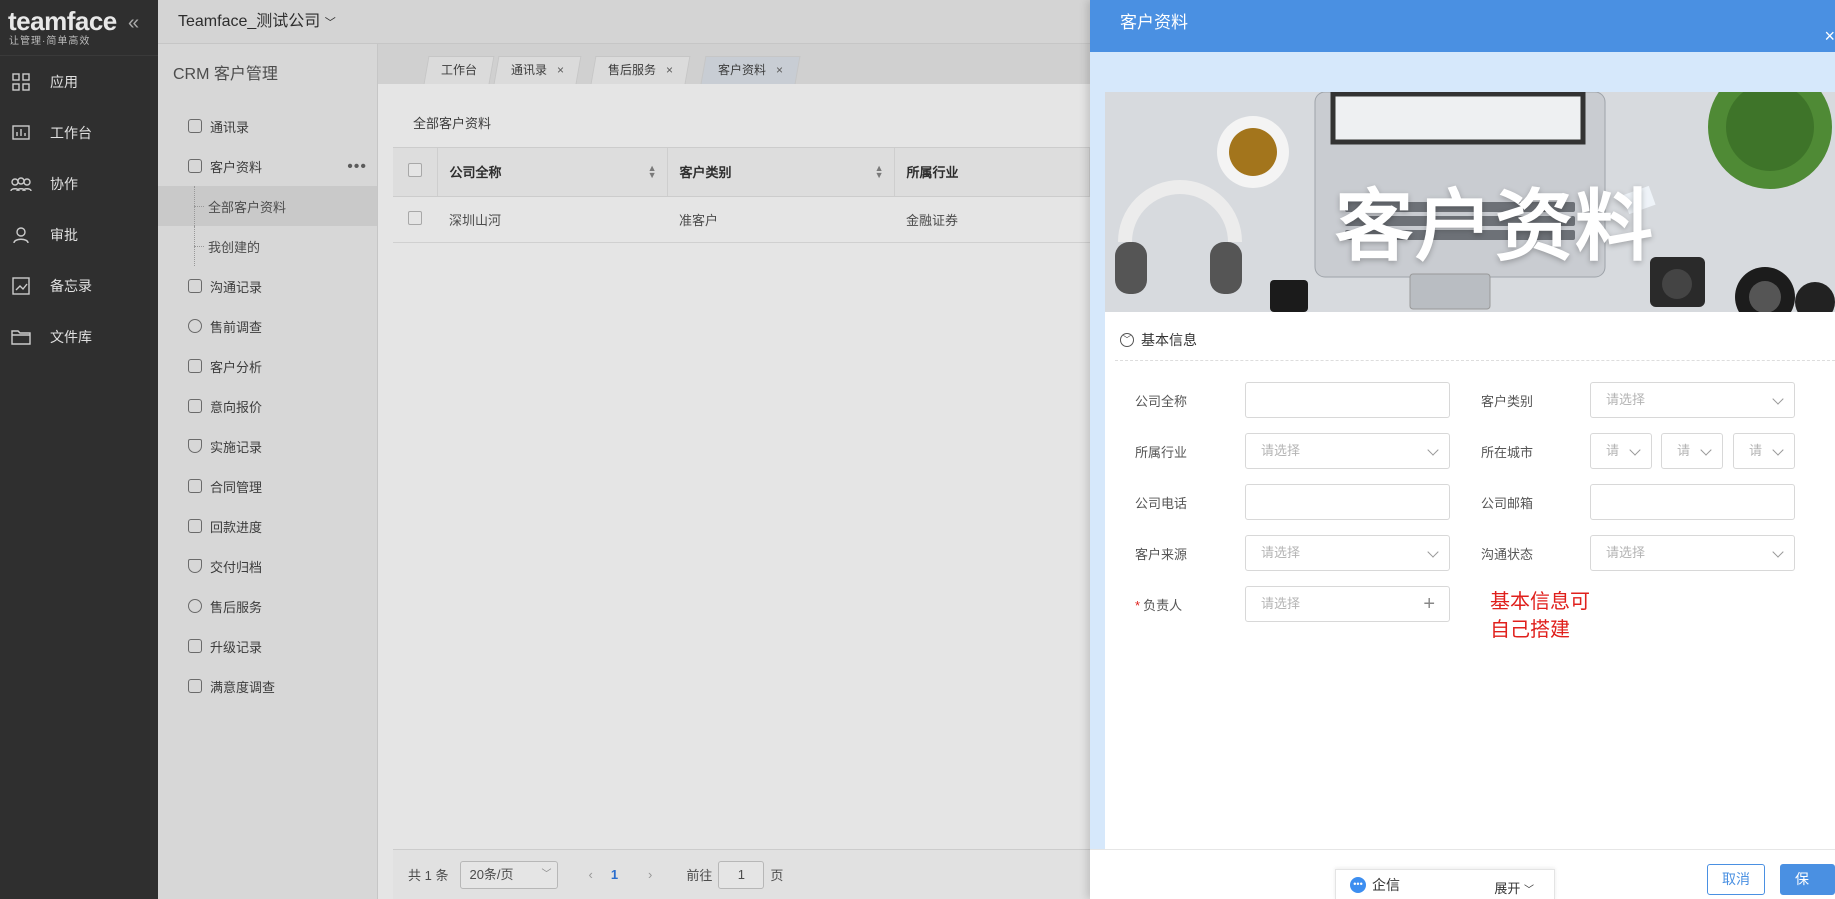 Image resolution: width=1835 pixels, height=899 pixels. Describe the element at coordinates (1807, 879) in the screenshot. I see `save-button: 保存` at that location.